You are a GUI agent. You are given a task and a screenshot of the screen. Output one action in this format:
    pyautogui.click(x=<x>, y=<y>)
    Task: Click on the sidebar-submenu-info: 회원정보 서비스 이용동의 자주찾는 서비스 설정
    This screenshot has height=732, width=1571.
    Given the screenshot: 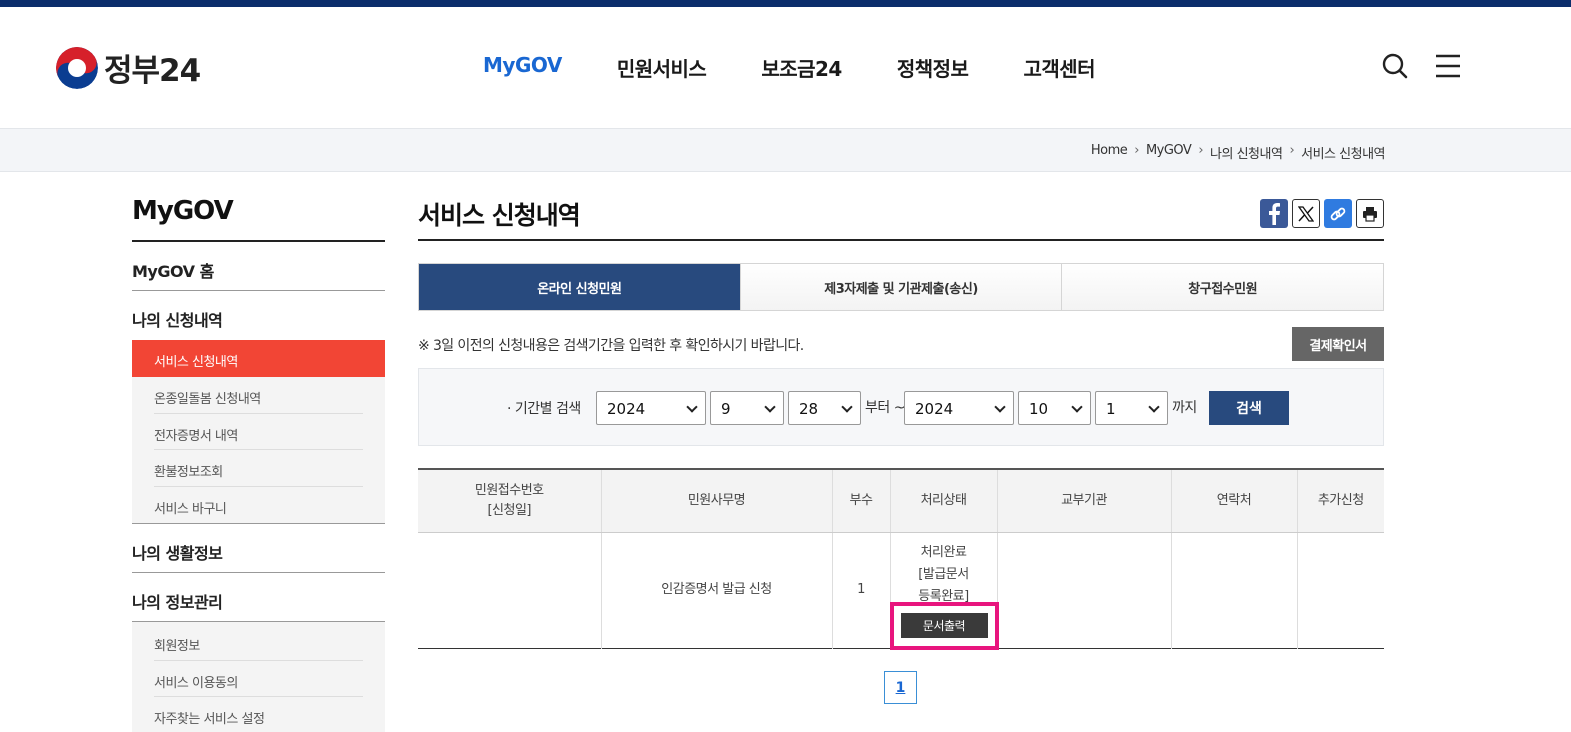 What is the action you would take?
    pyautogui.click(x=258, y=677)
    